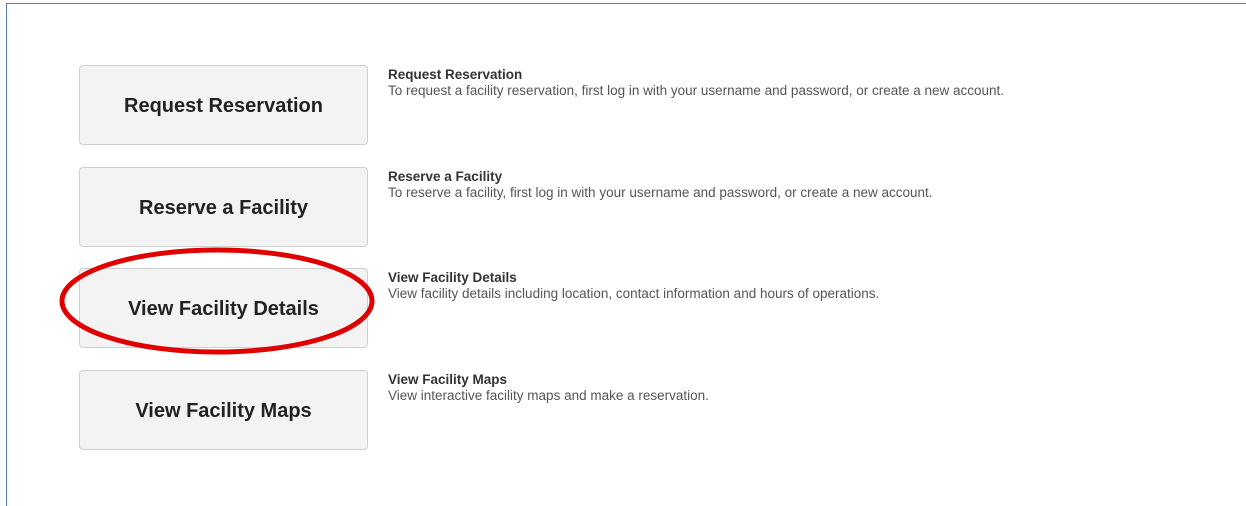  What do you see at coordinates (445, 176) in the screenshot?
I see `reserve-facility-title: Reserve a Facility` at bounding box center [445, 176].